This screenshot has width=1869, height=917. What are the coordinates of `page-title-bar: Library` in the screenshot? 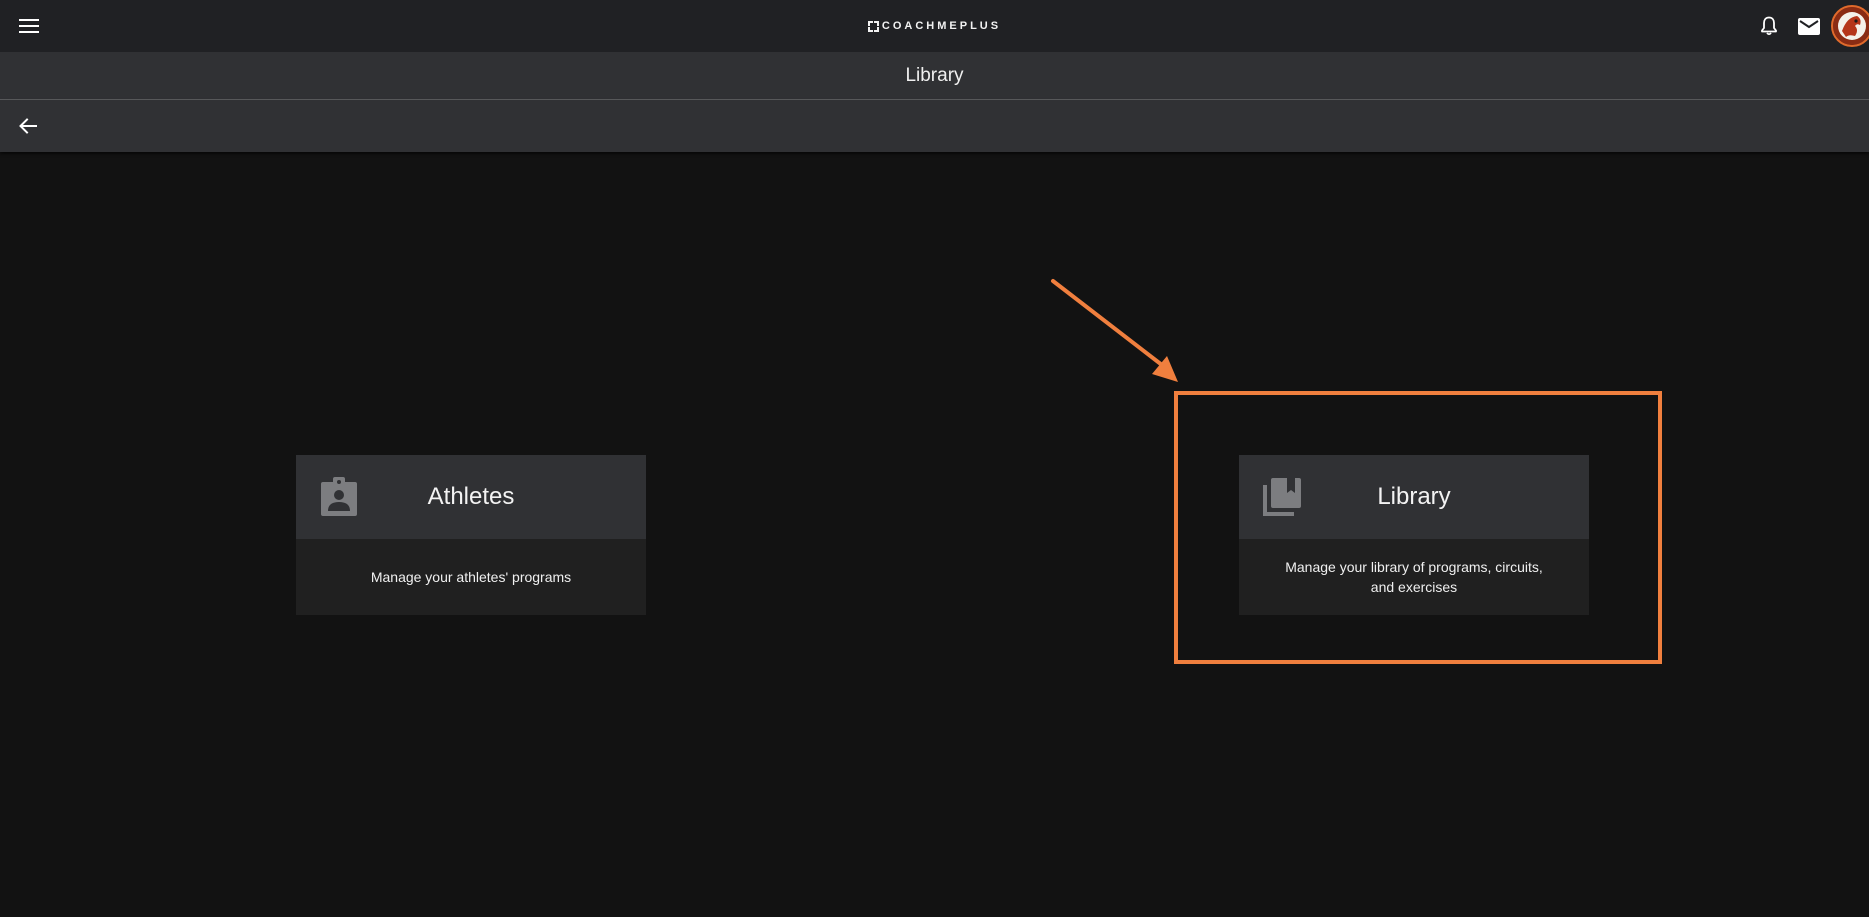 It's located at (934, 76).